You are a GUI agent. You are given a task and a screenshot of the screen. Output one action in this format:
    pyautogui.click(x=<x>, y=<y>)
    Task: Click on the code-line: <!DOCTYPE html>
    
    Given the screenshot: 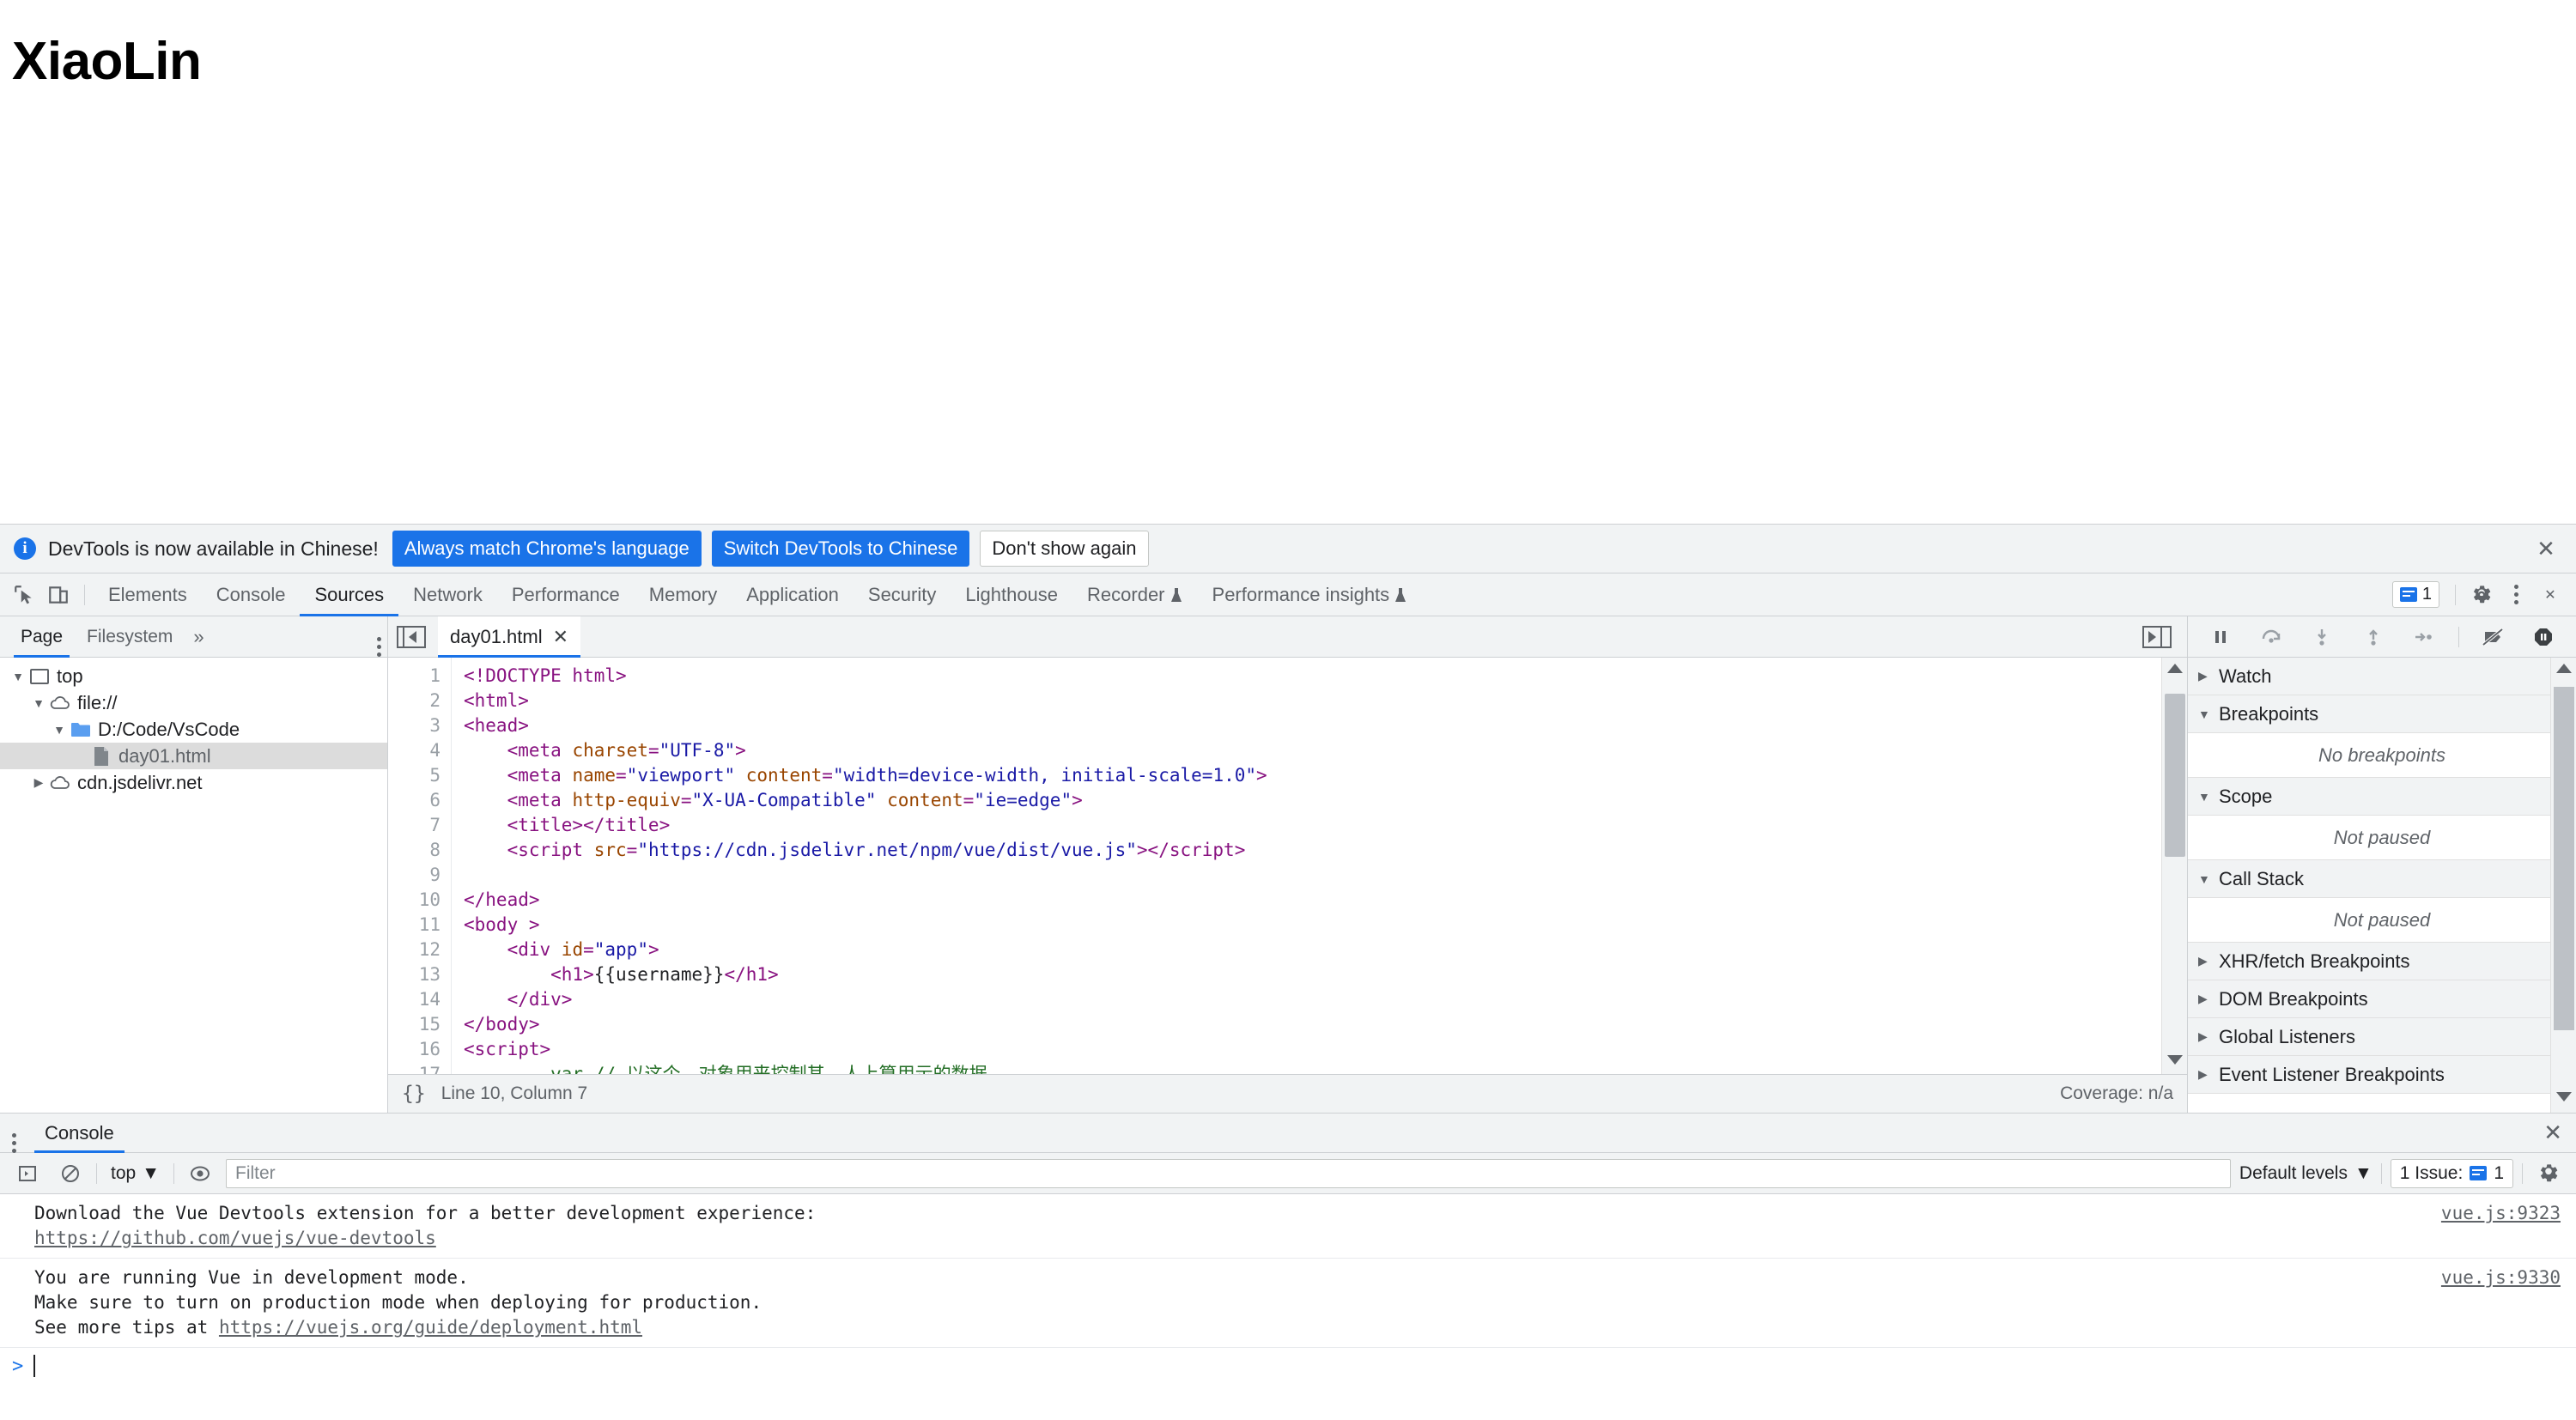 What is the action you would take?
    pyautogui.click(x=1312, y=676)
    